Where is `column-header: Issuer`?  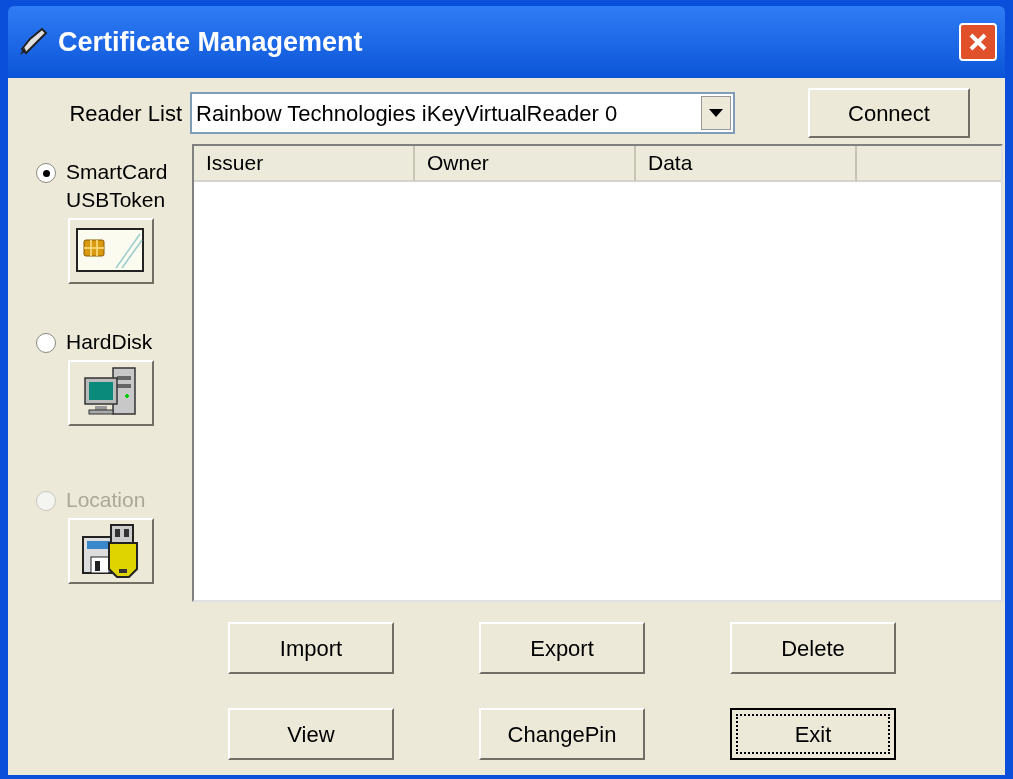 column-header: Issuer is located at coordinates (304, 164).